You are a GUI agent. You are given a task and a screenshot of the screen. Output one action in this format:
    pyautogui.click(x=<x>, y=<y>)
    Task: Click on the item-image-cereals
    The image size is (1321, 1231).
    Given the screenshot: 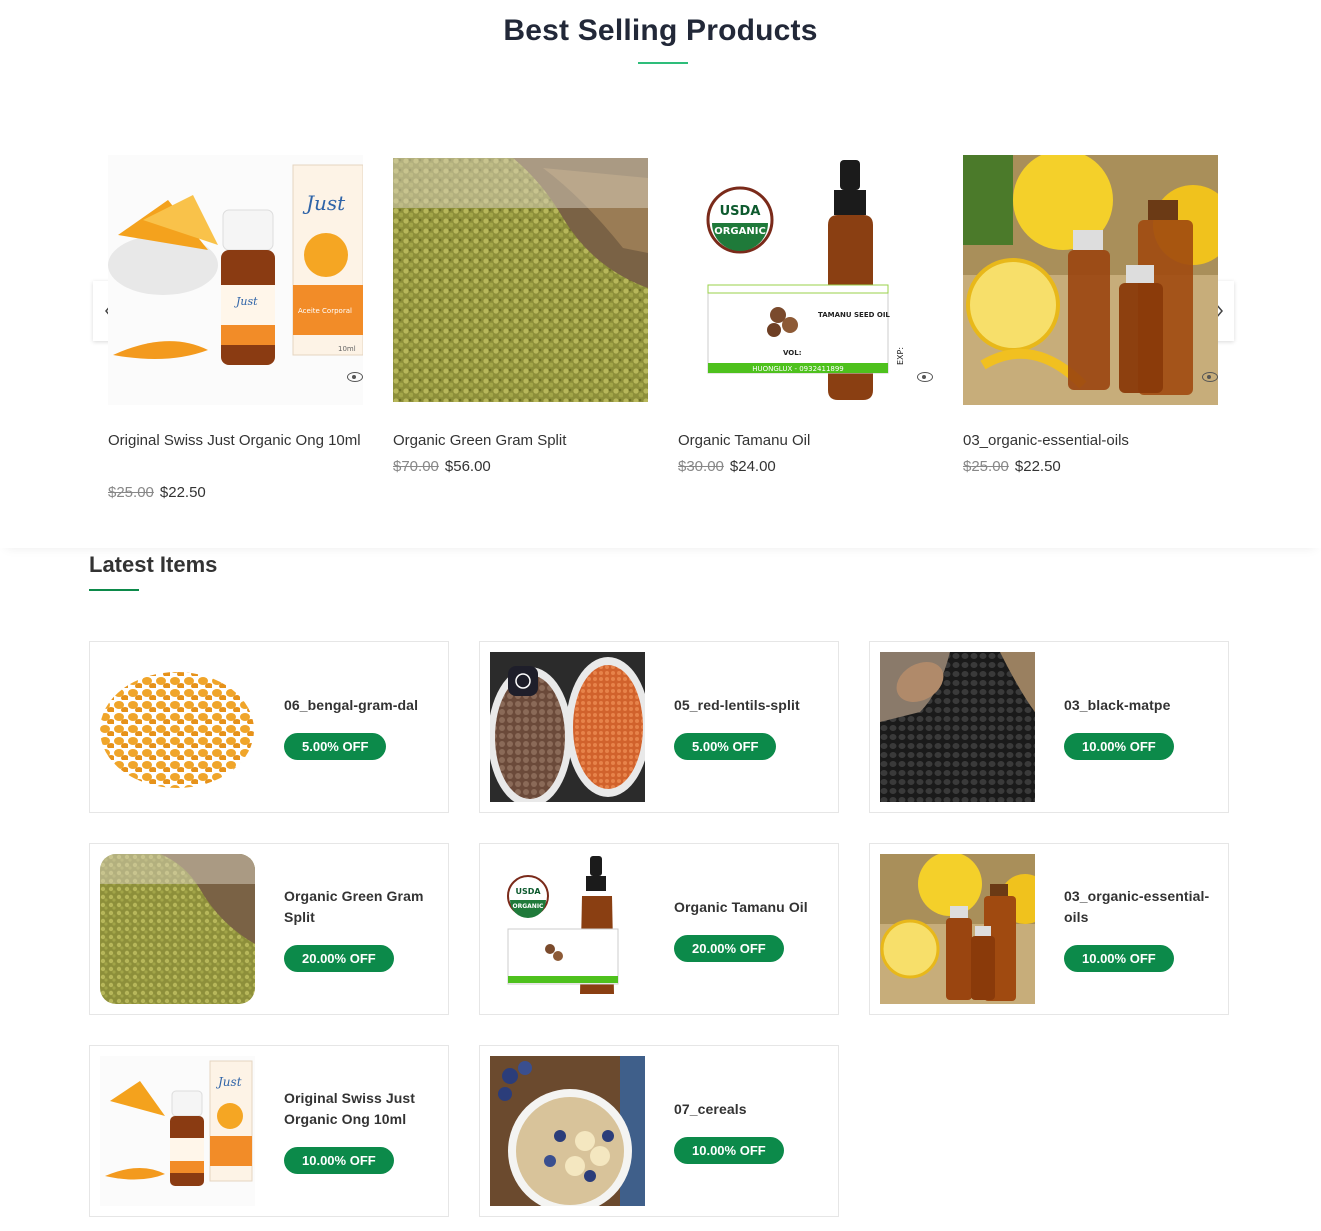 What is the action you would take?
    pyautogui.click(x=567, y=1131)
    